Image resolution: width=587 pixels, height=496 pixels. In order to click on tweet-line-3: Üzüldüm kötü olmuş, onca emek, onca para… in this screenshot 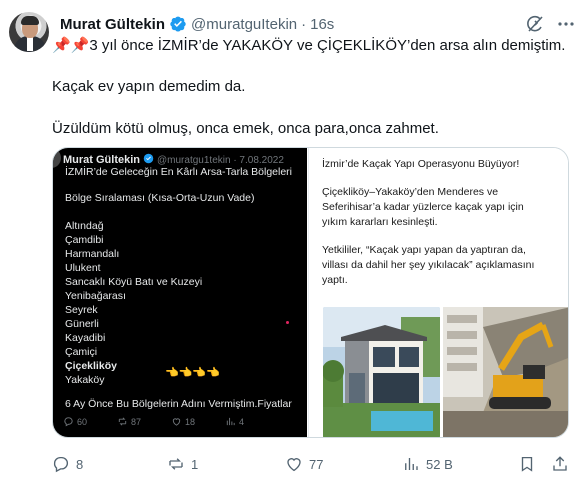, I will do `click(245, 128)`.